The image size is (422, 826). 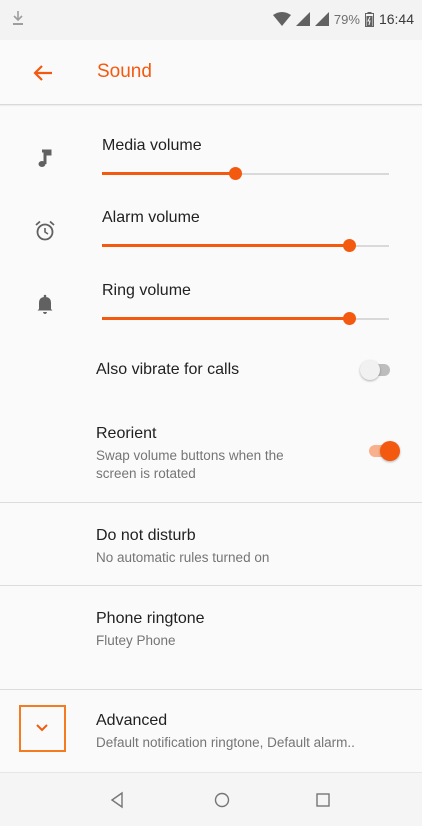 I want to click on ring-volume-label: Ring volume, so click(x=146, y=290).